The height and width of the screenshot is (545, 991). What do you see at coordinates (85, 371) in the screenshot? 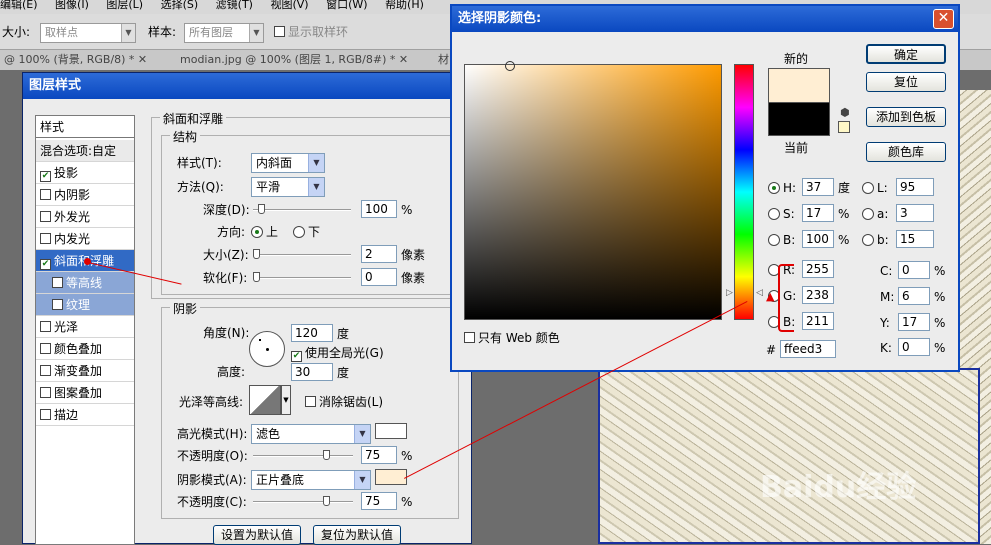
I see `style-item-gradient-overlay: 渐变叠加` at bounding box center [85, 371].